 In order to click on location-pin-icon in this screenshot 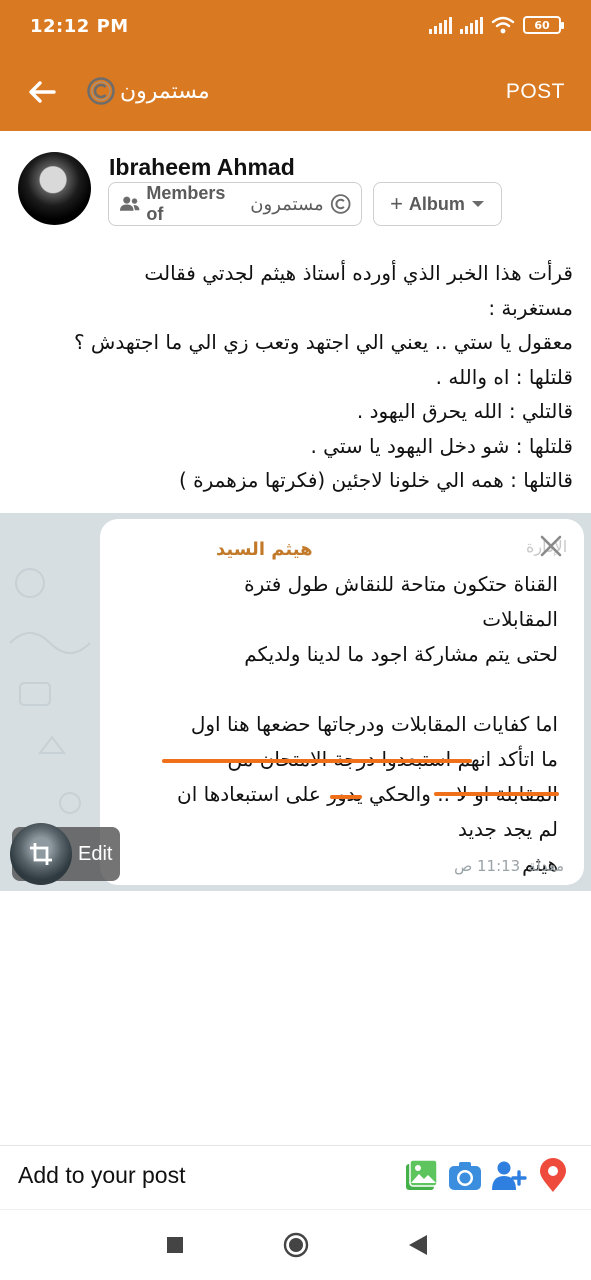, I will do `click(553, 1176)`.